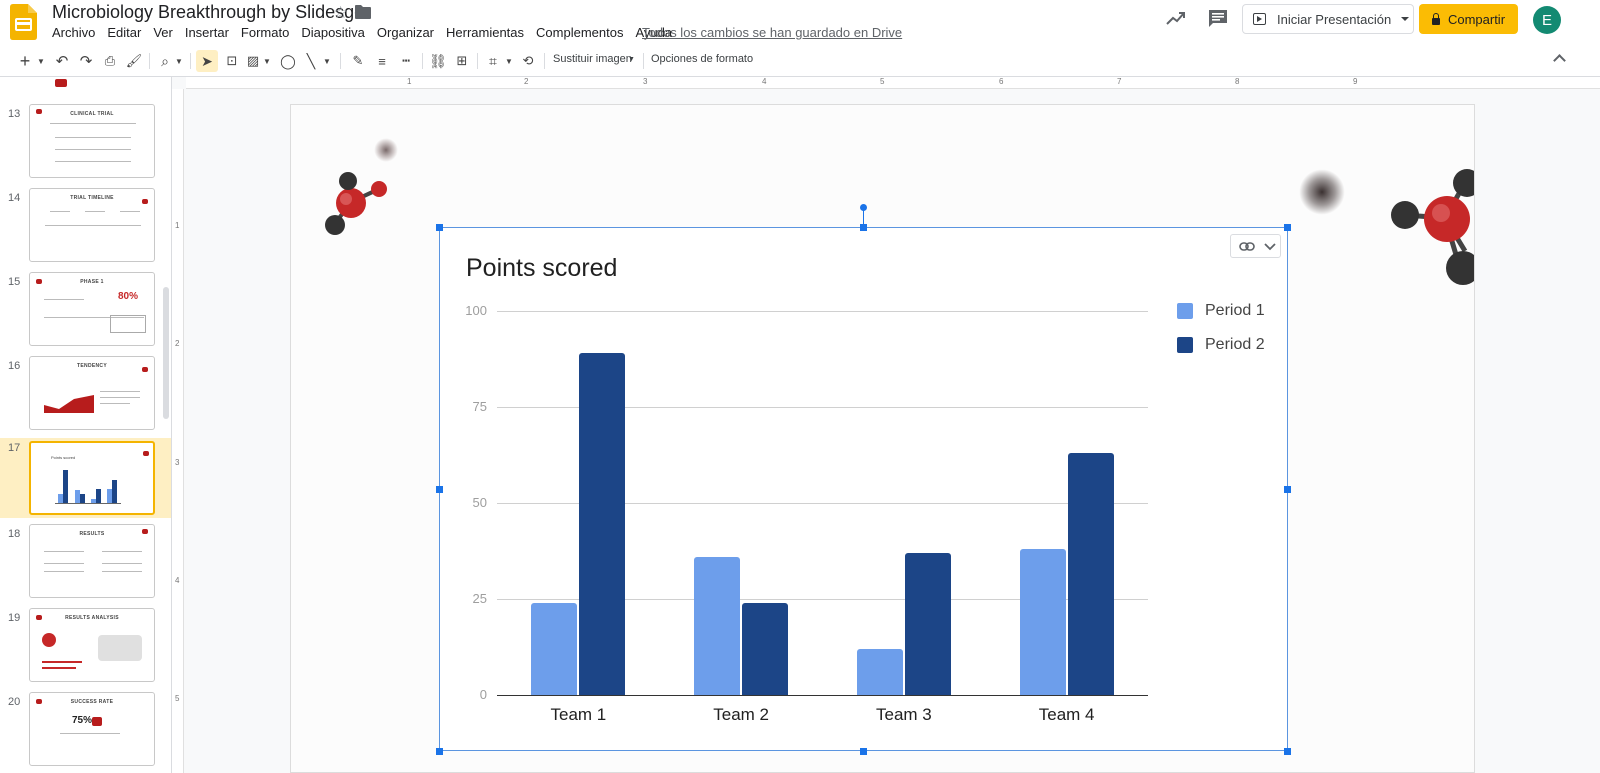 The image size is (1600, 773). I want to click on resize-handle-left, so click(439, 489).